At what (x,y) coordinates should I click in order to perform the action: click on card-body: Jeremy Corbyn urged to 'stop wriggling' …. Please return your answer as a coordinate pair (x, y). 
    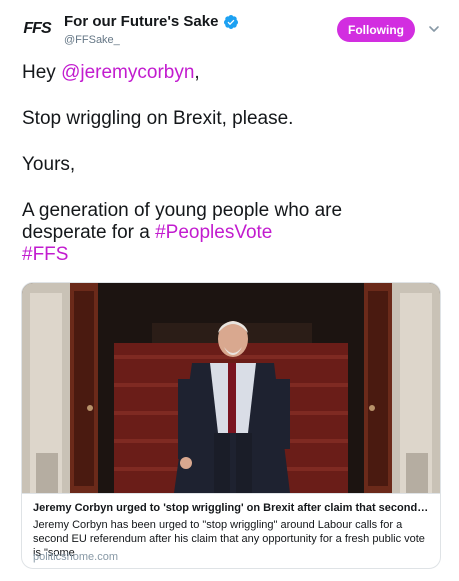
    Looking at the image, I should click on (231, 530).